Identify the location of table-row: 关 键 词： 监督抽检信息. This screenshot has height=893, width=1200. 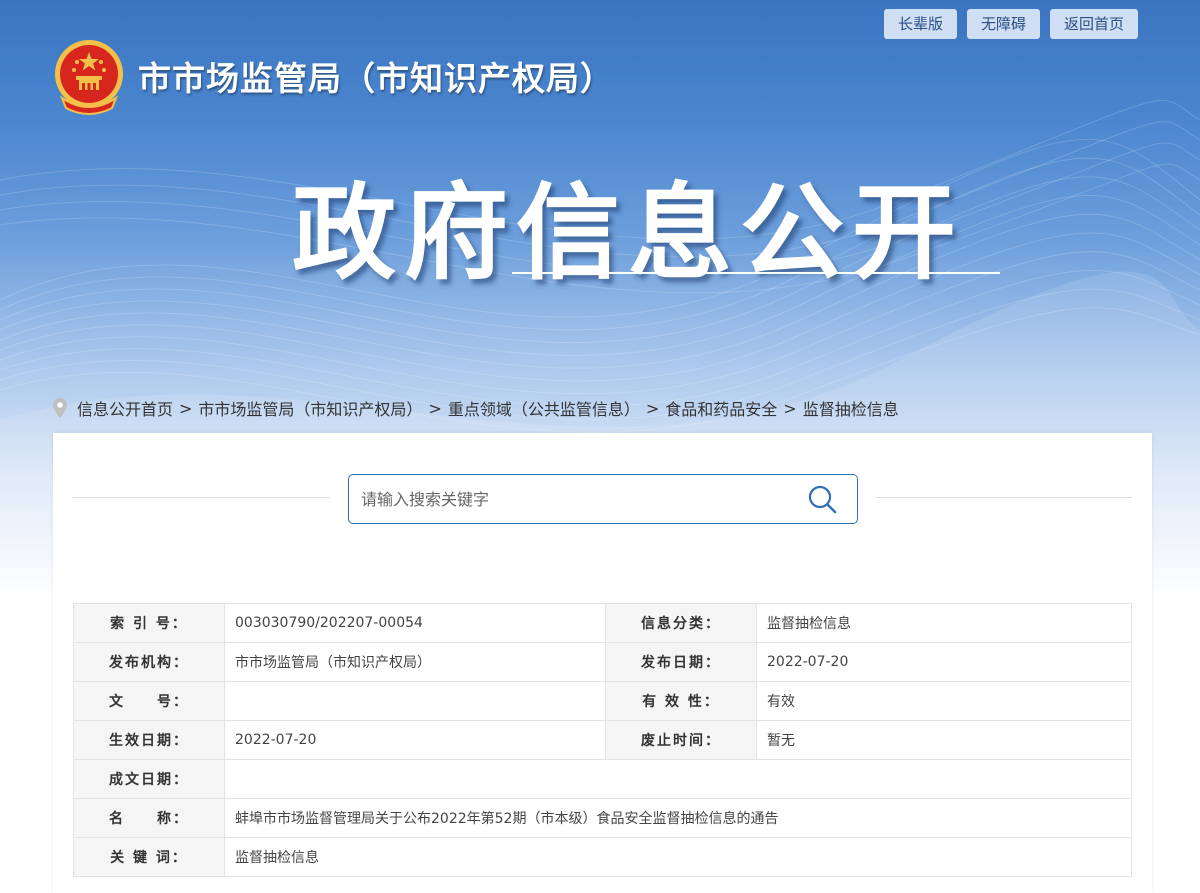
(602, 857).